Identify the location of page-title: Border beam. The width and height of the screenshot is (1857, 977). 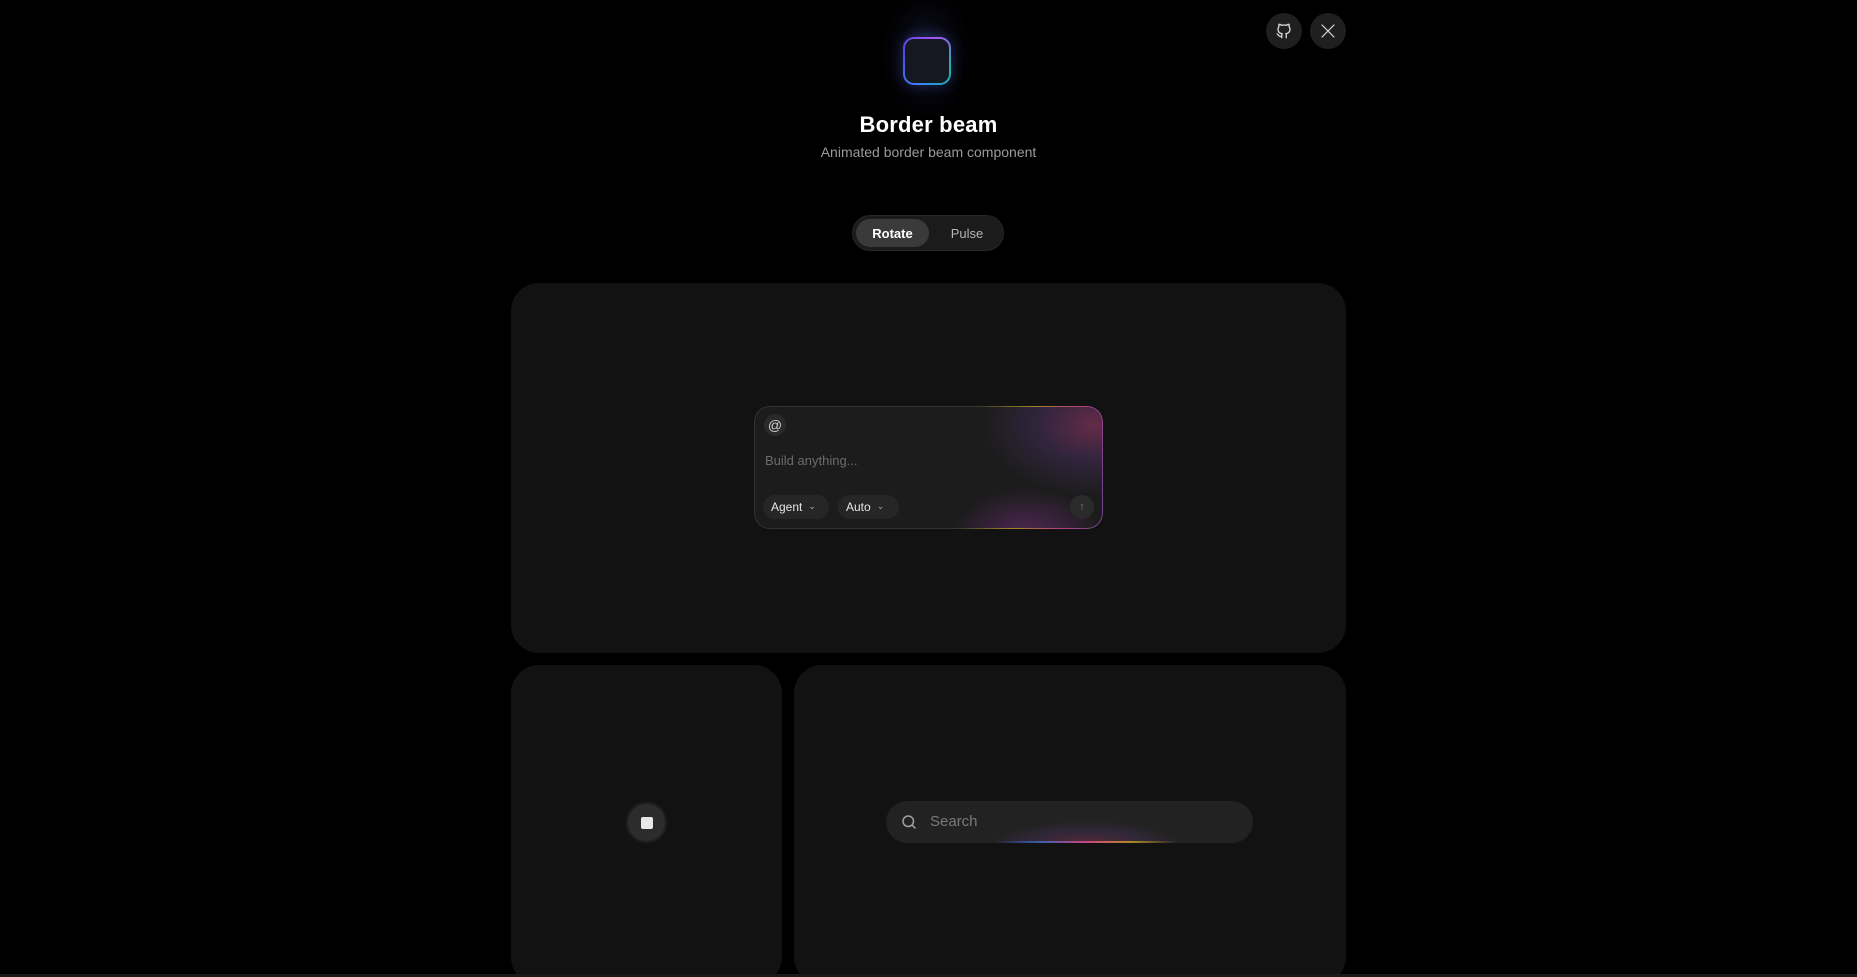
(928, 124).